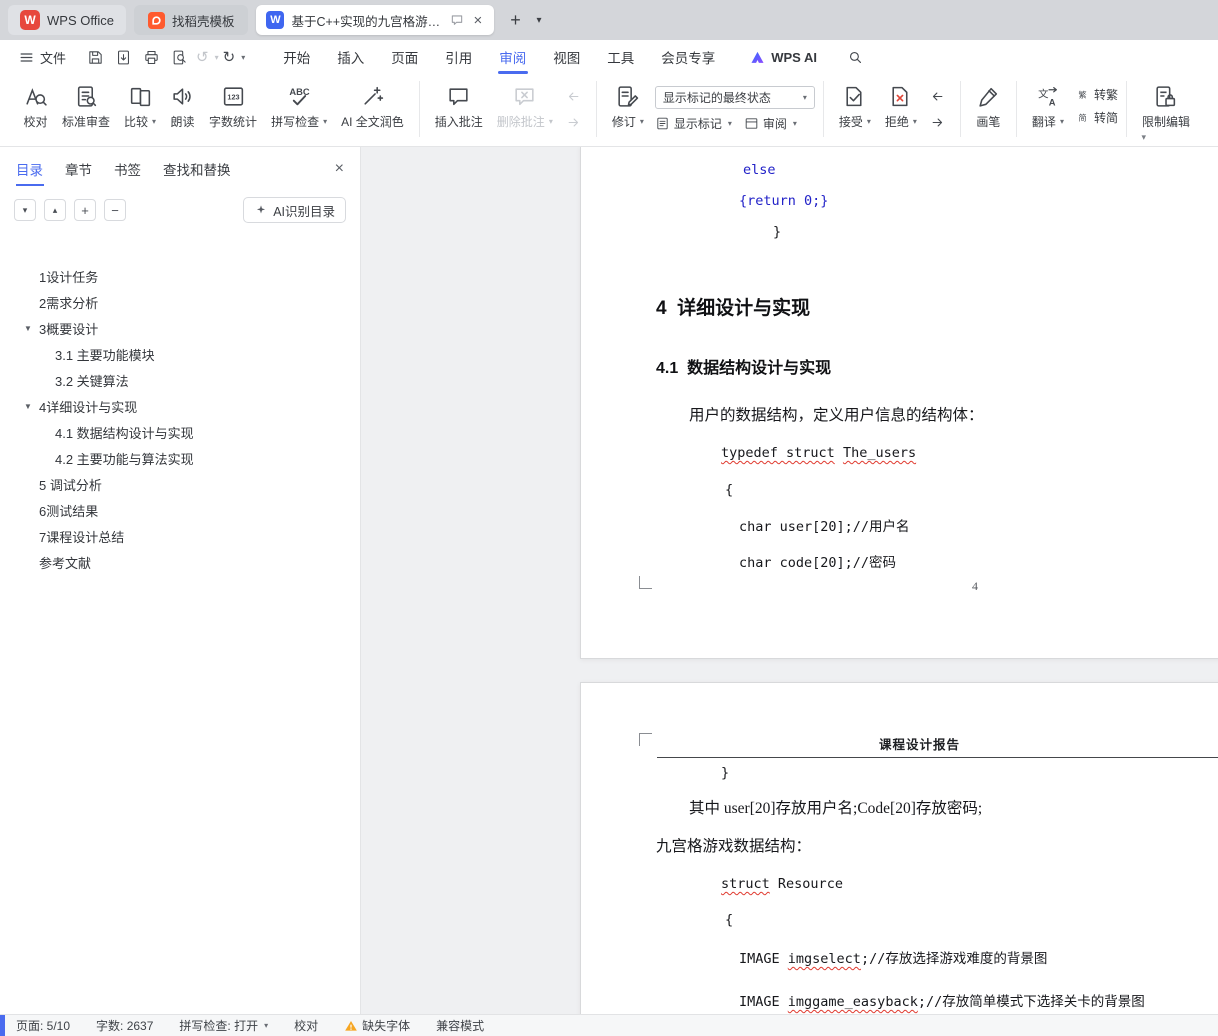 The height and width of the screenshot is (1036, 1218). Describe the element at coordinates (229, 57) in the screenshot. I see `redo-button: ↻` at that location.